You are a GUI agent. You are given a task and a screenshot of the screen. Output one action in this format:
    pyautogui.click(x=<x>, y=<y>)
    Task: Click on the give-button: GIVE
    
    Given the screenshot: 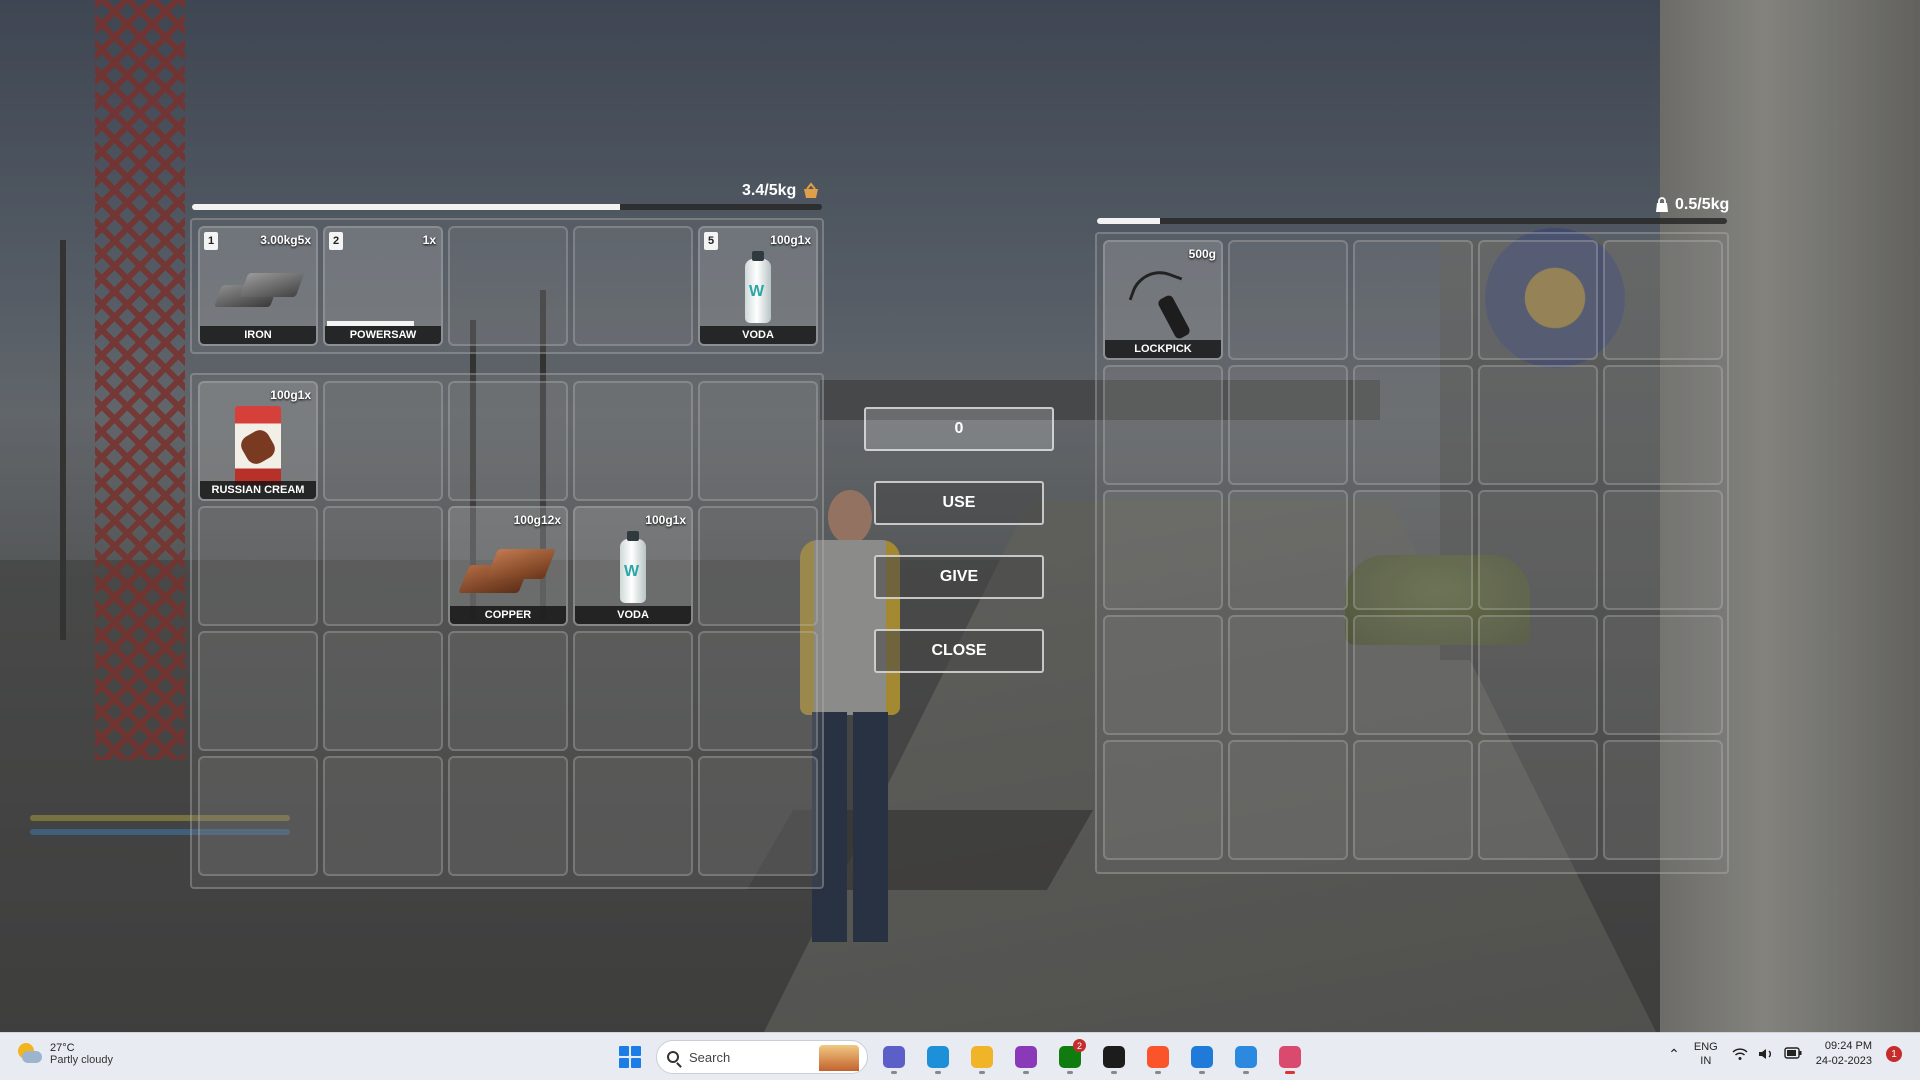 What is the action you would take?
    pyautogui.click(x=959, y=577)
    